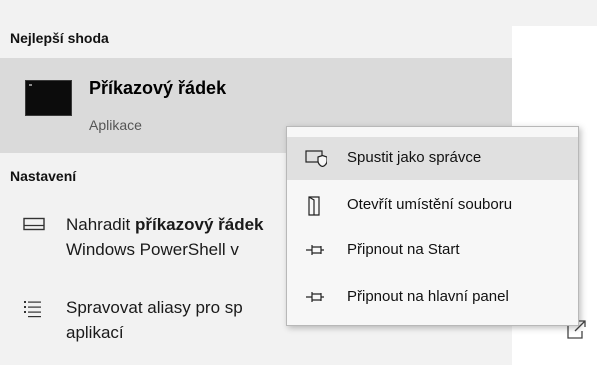 This screenshot has height=365, width=597. What do you see at coordinates (154, 307) in the screenshot?
I see `setting-aliases-line1: Spravovat aliasy pro sp` at bounding box center [154, 307].